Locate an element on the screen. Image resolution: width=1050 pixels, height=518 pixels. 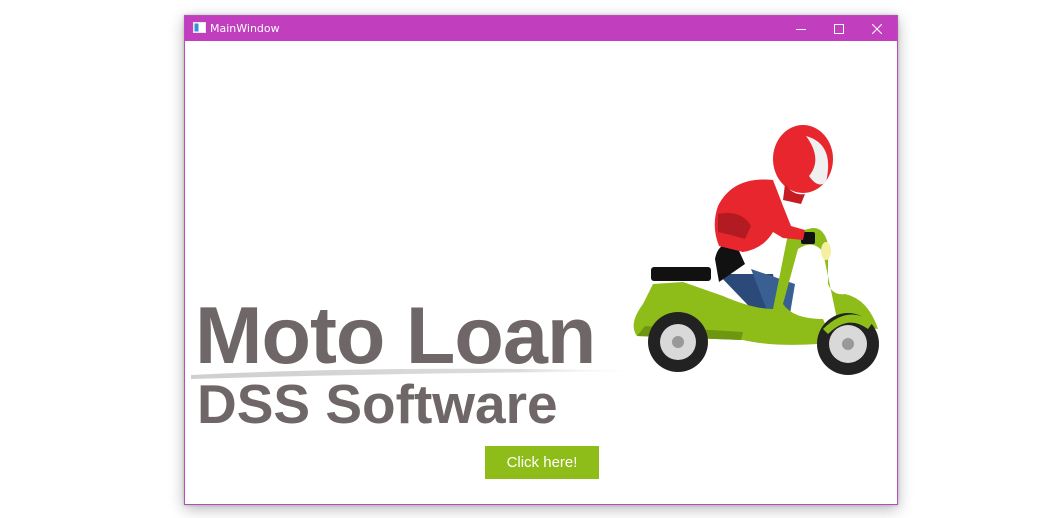
maximize-button is located at coordinates (839, 28).